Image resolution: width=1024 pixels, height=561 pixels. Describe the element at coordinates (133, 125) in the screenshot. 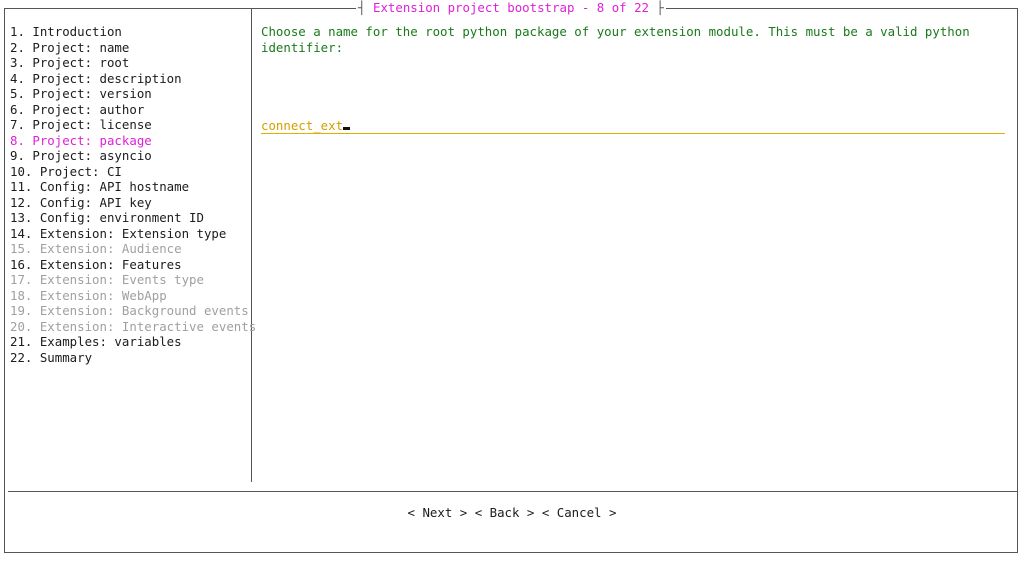

I see `step-item: 7. Project: license` at that location.